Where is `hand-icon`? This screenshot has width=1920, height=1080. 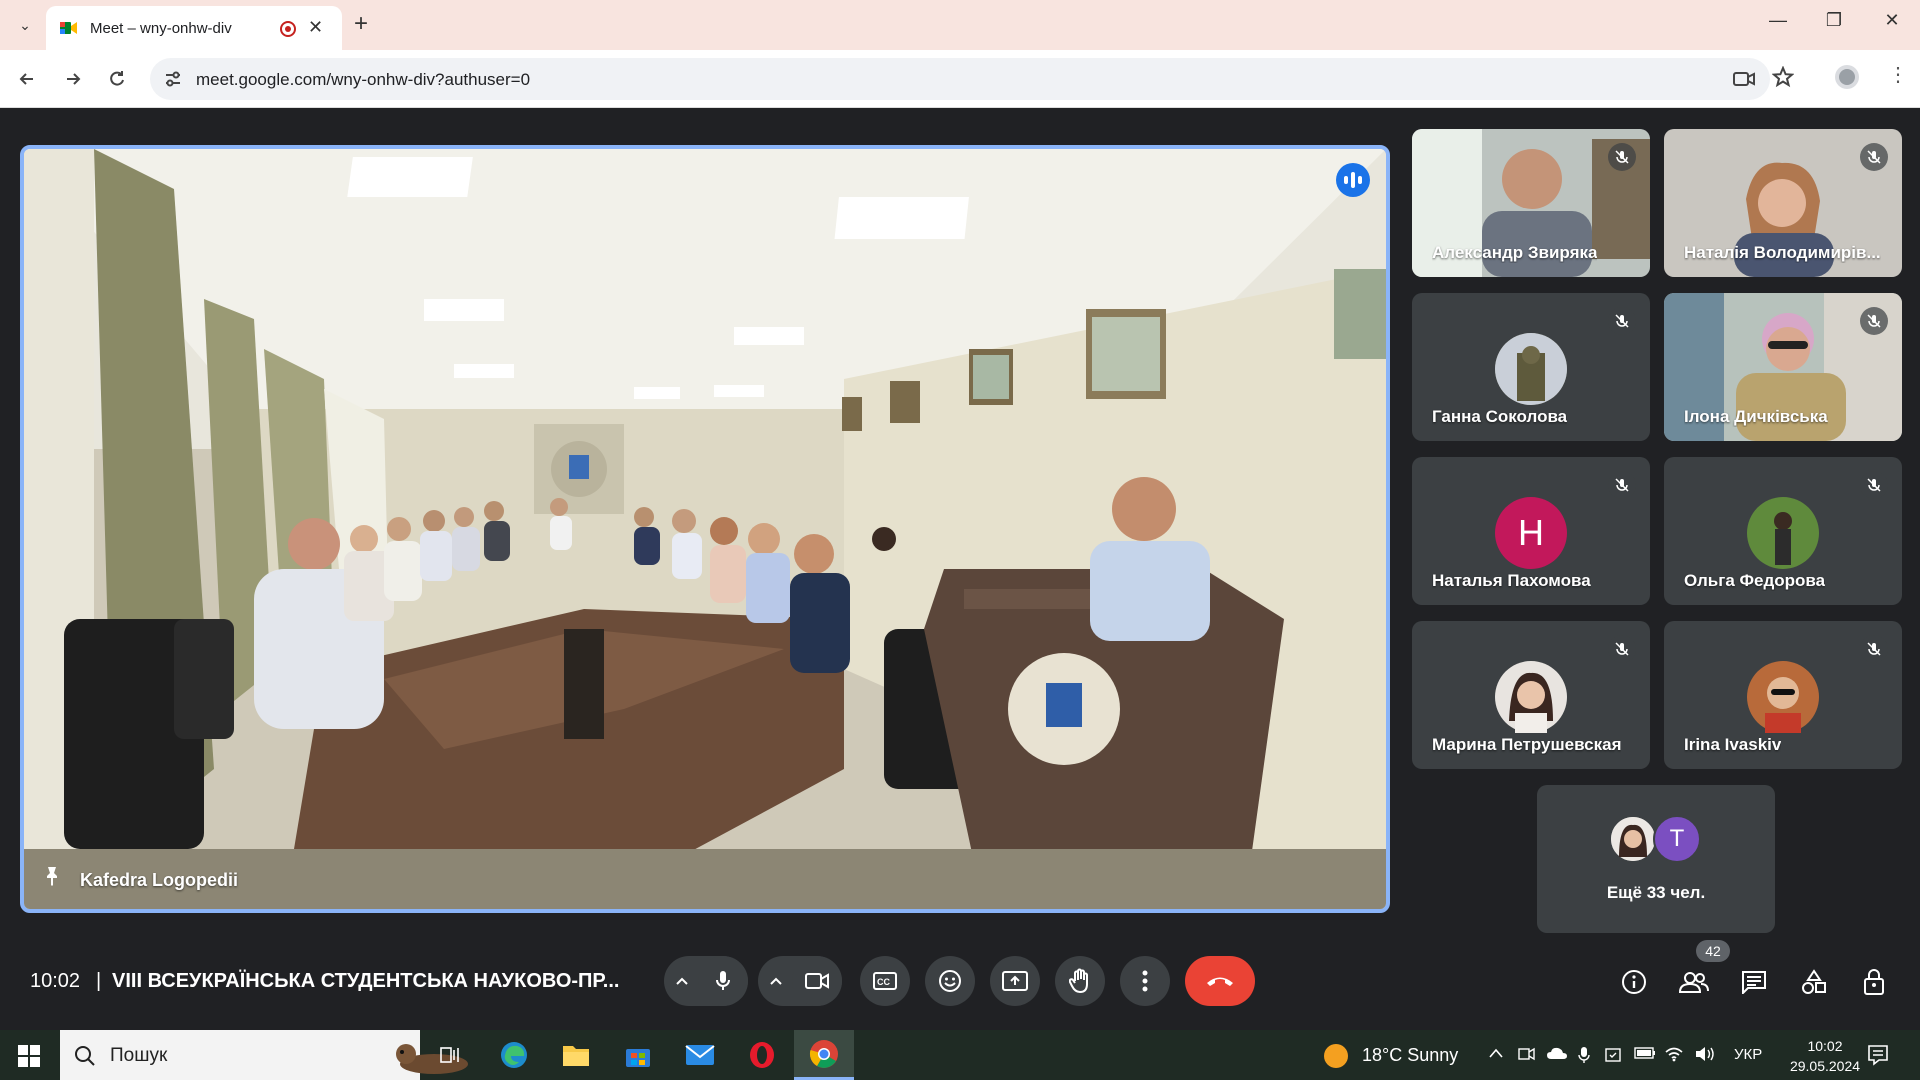
hand-icon is located at coordinates (1078, 981).